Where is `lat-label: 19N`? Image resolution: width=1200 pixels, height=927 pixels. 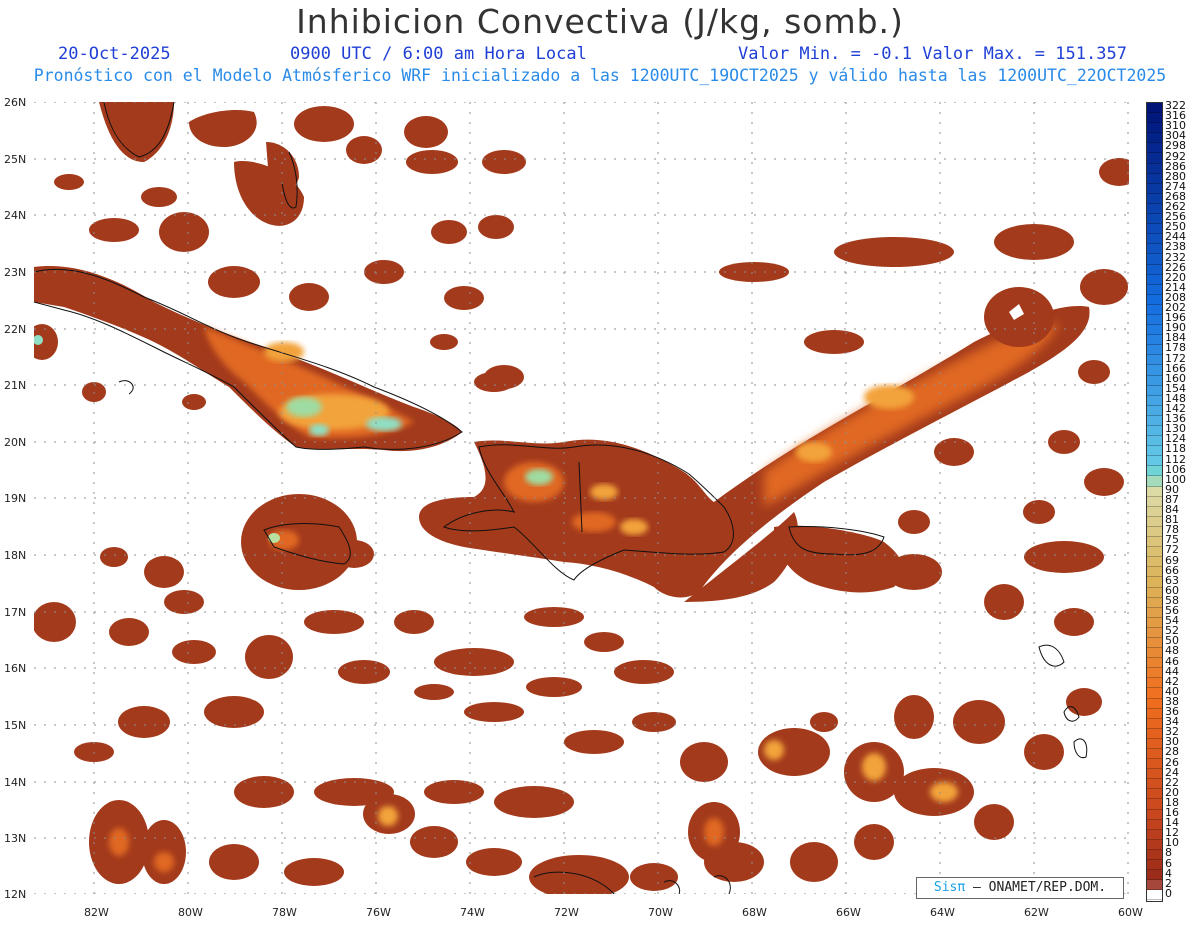
lat-label: 19N is located at coordinates (15, 498).